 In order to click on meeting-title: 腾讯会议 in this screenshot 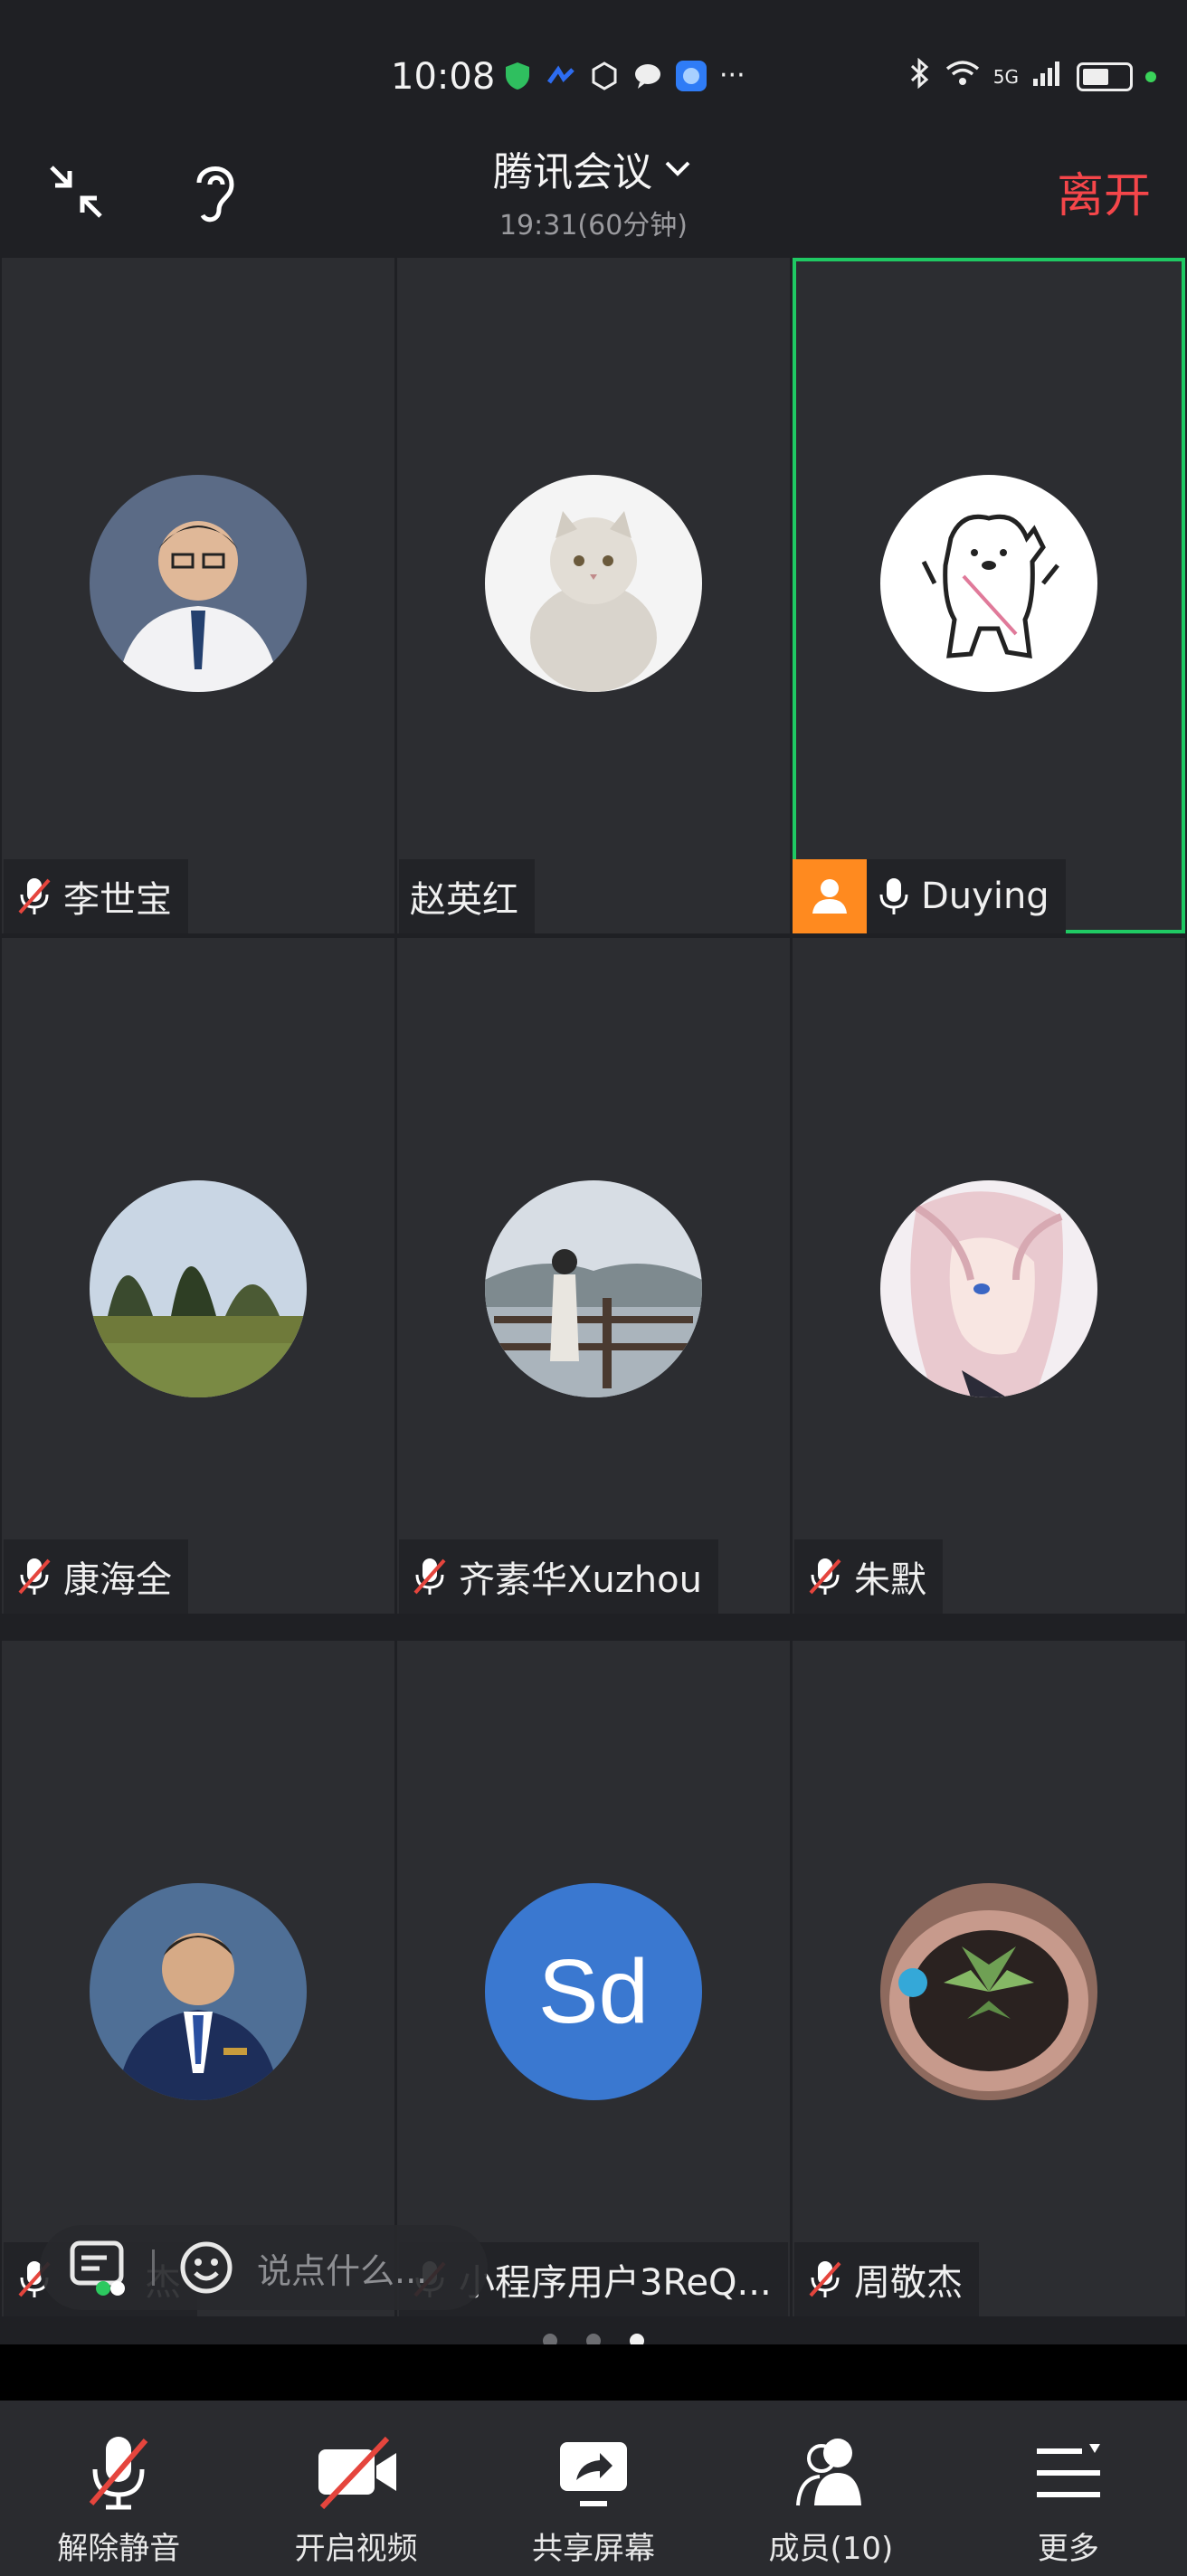, I will do `click(593, 168)`.